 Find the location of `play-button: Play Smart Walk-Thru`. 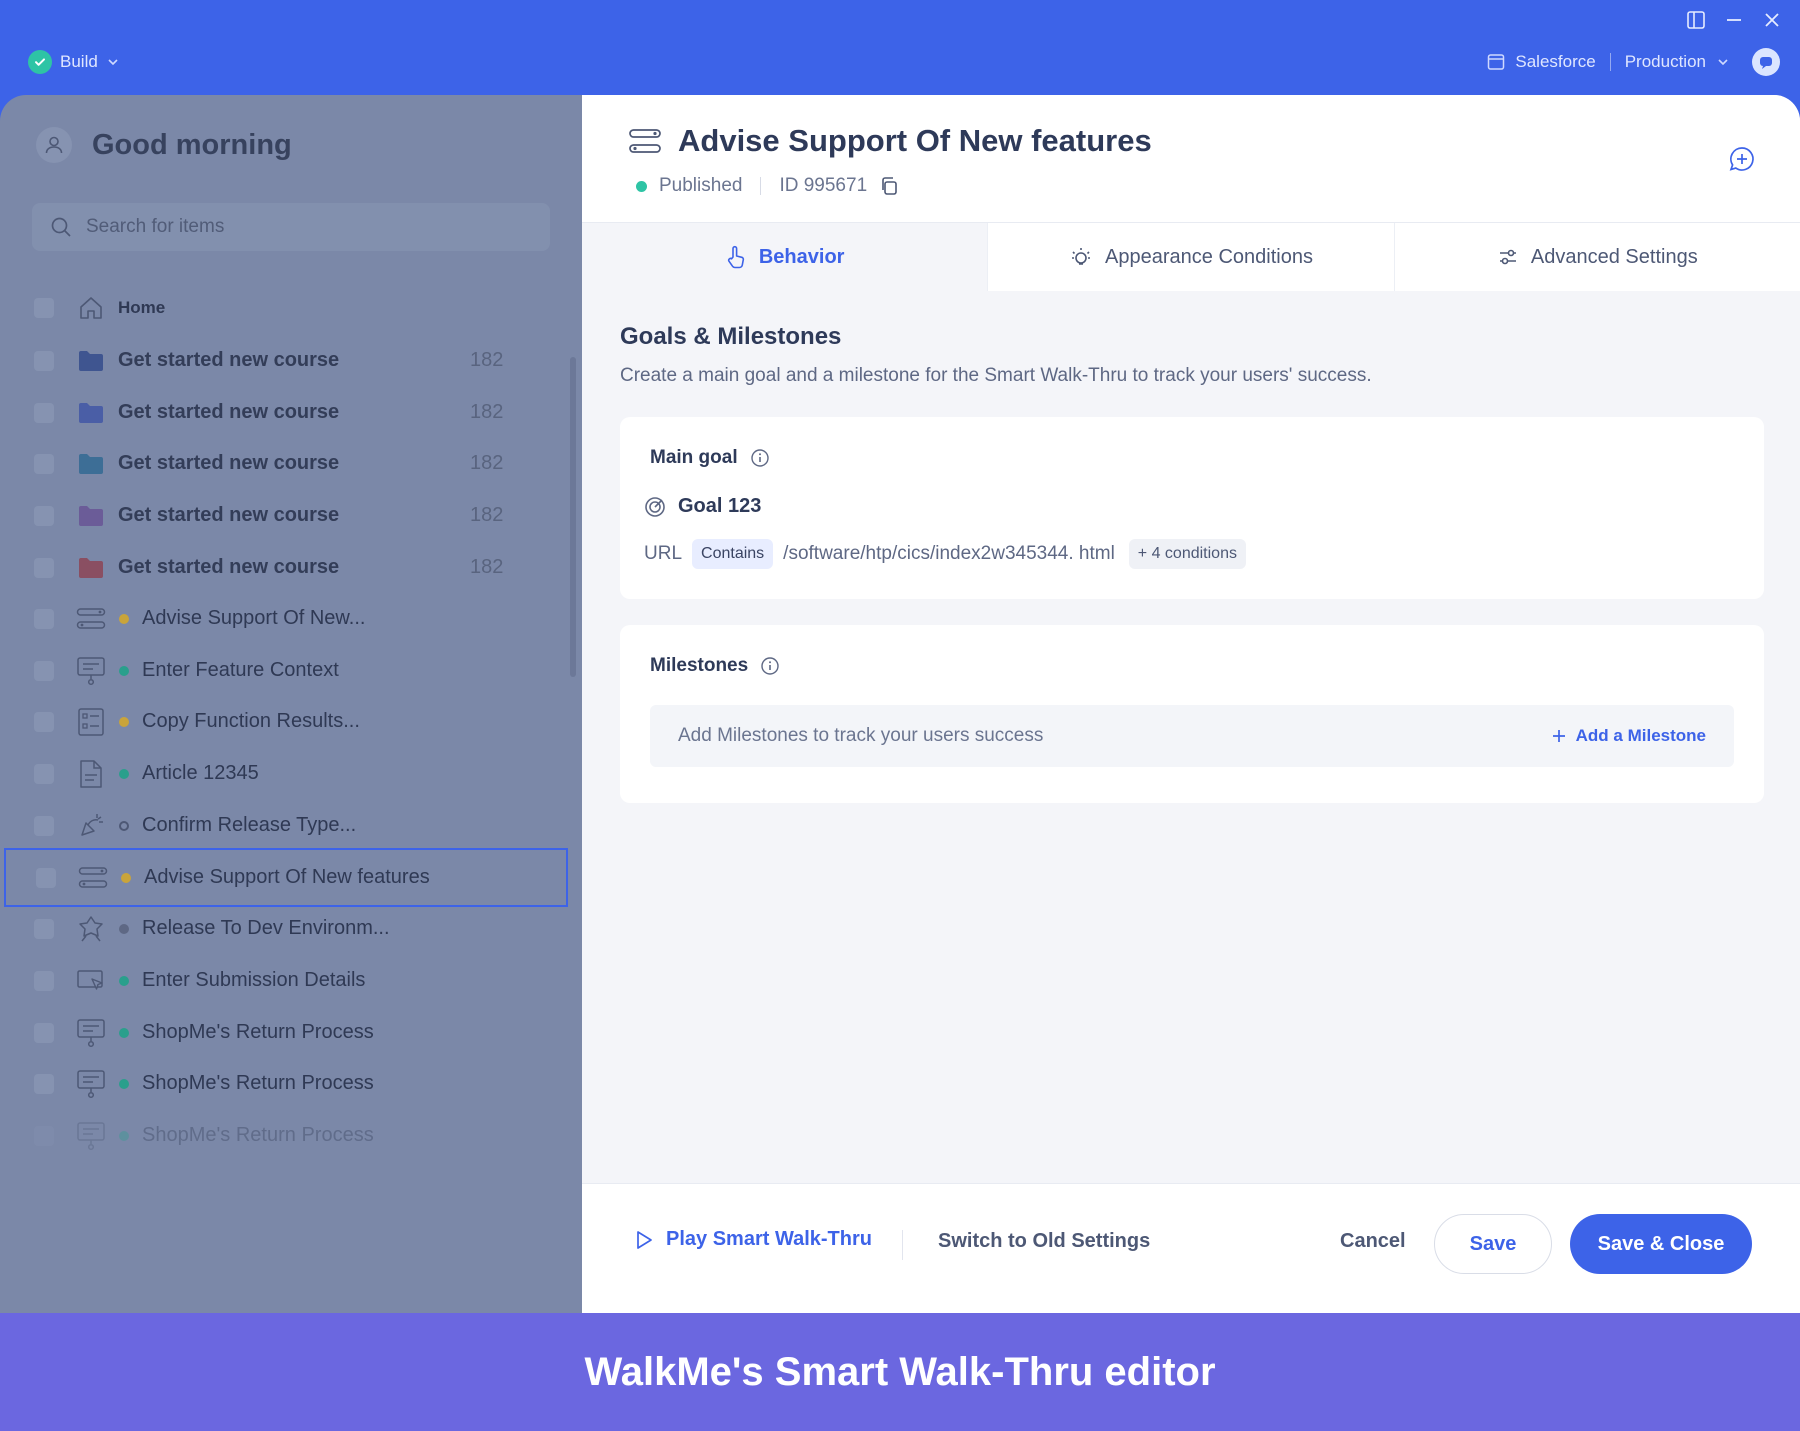

play-button: Play Smart Walk-Thru is located at coordinates (753, 1239).